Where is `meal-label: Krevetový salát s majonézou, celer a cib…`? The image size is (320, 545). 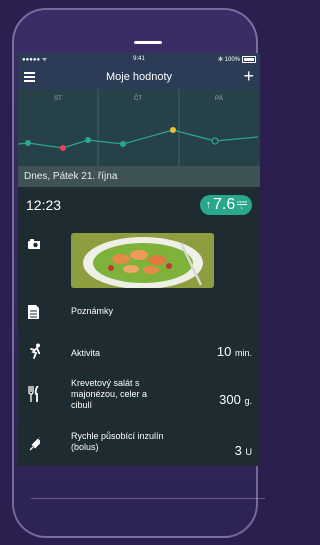
meal-label: Krevetový salát s majonézou, celer a cib… is located at coordinates (109, 394).